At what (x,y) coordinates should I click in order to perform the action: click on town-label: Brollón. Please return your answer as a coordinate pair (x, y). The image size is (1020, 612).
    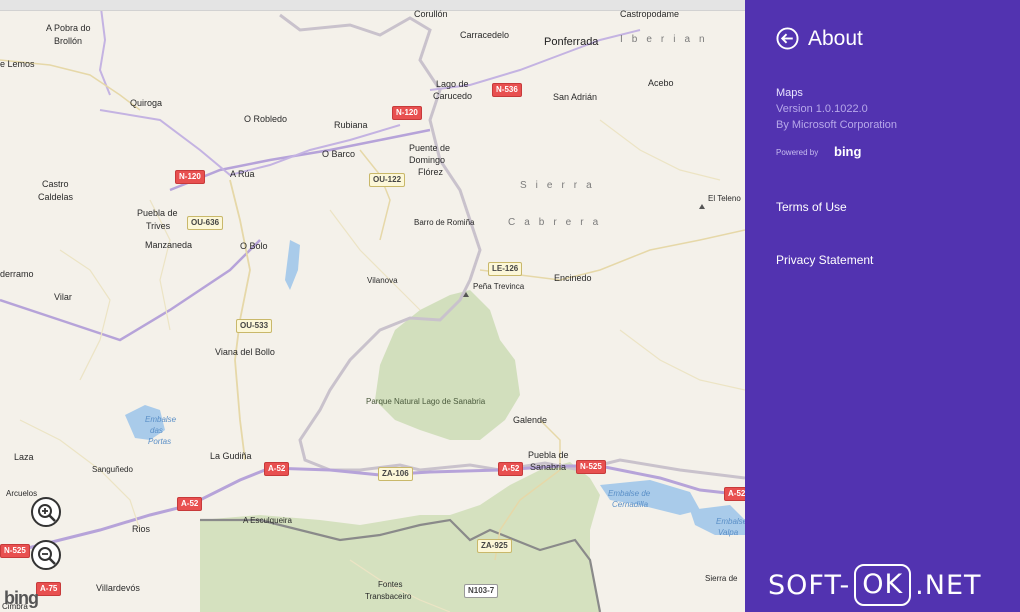
    Looking at the image, I should click on (68, 41).